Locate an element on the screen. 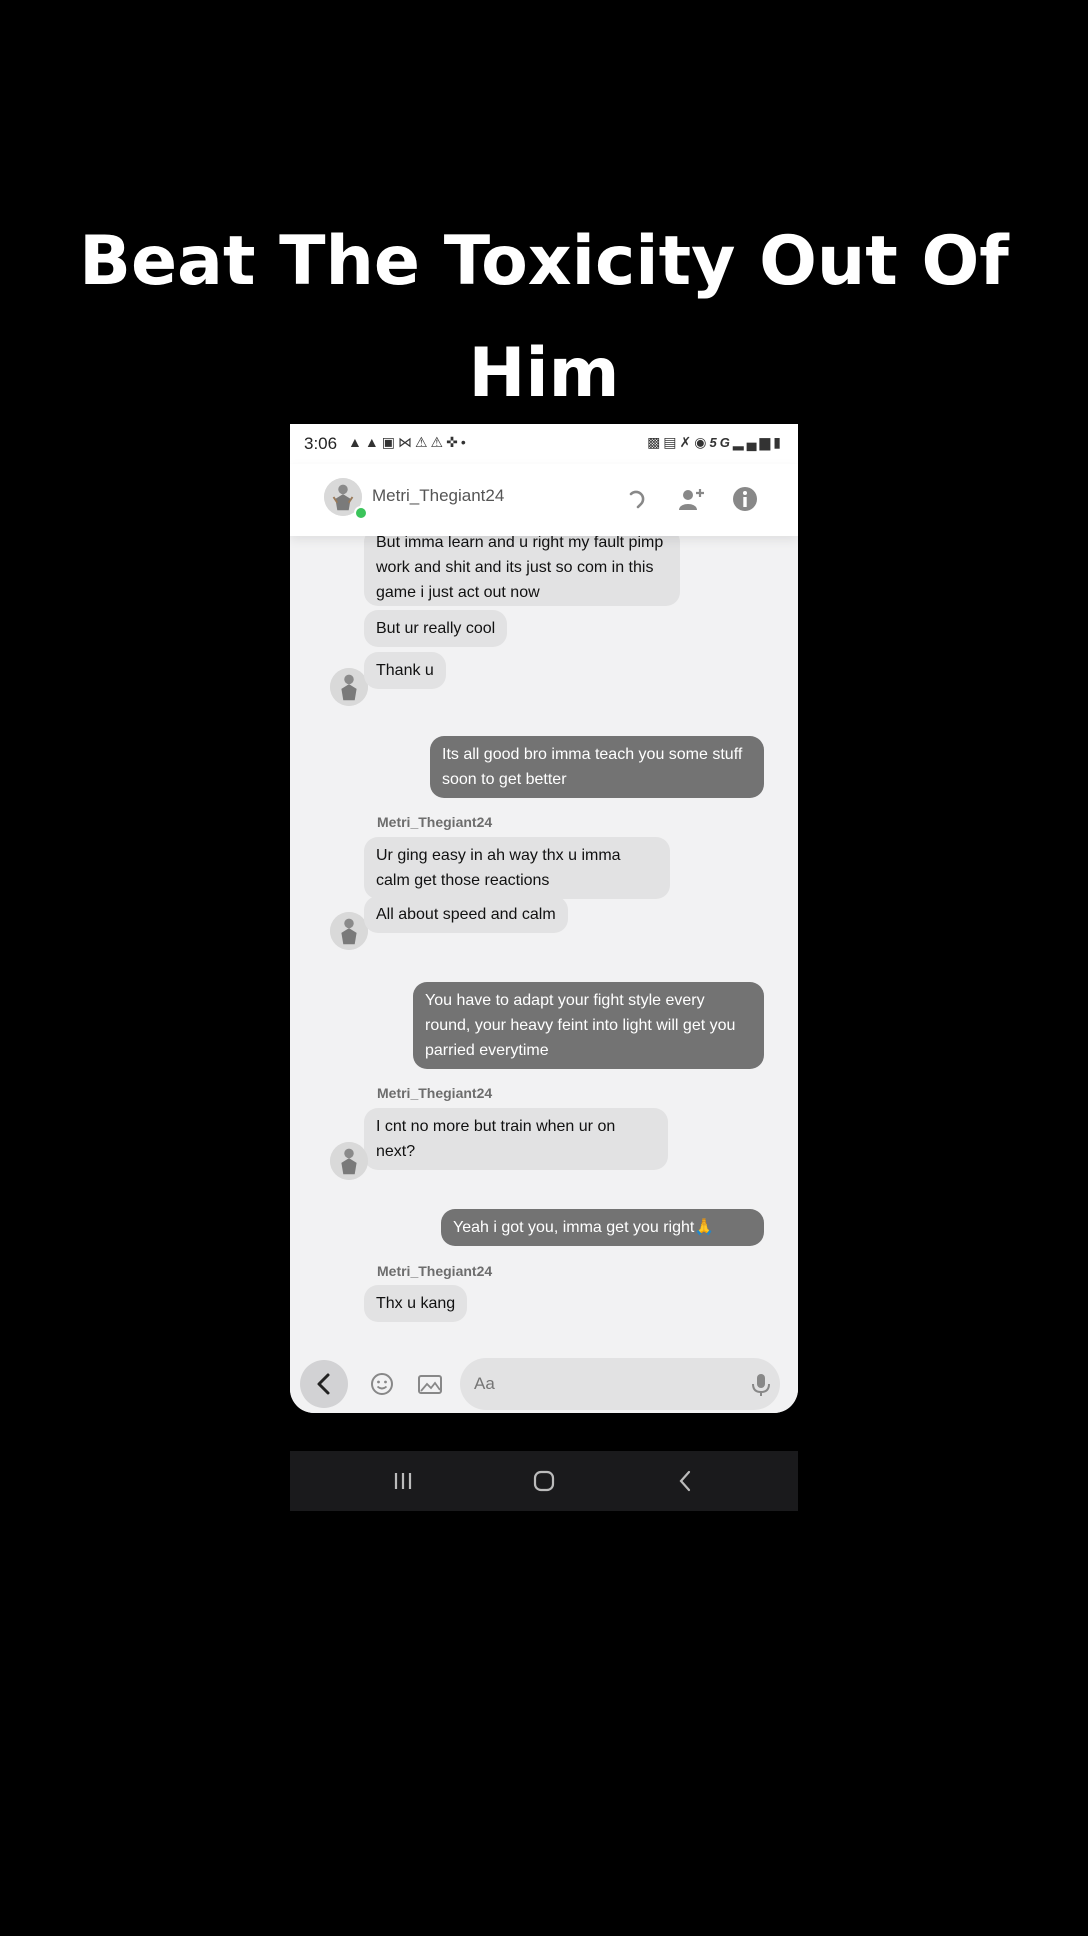  home-button is located at coordinates (544, 1481).